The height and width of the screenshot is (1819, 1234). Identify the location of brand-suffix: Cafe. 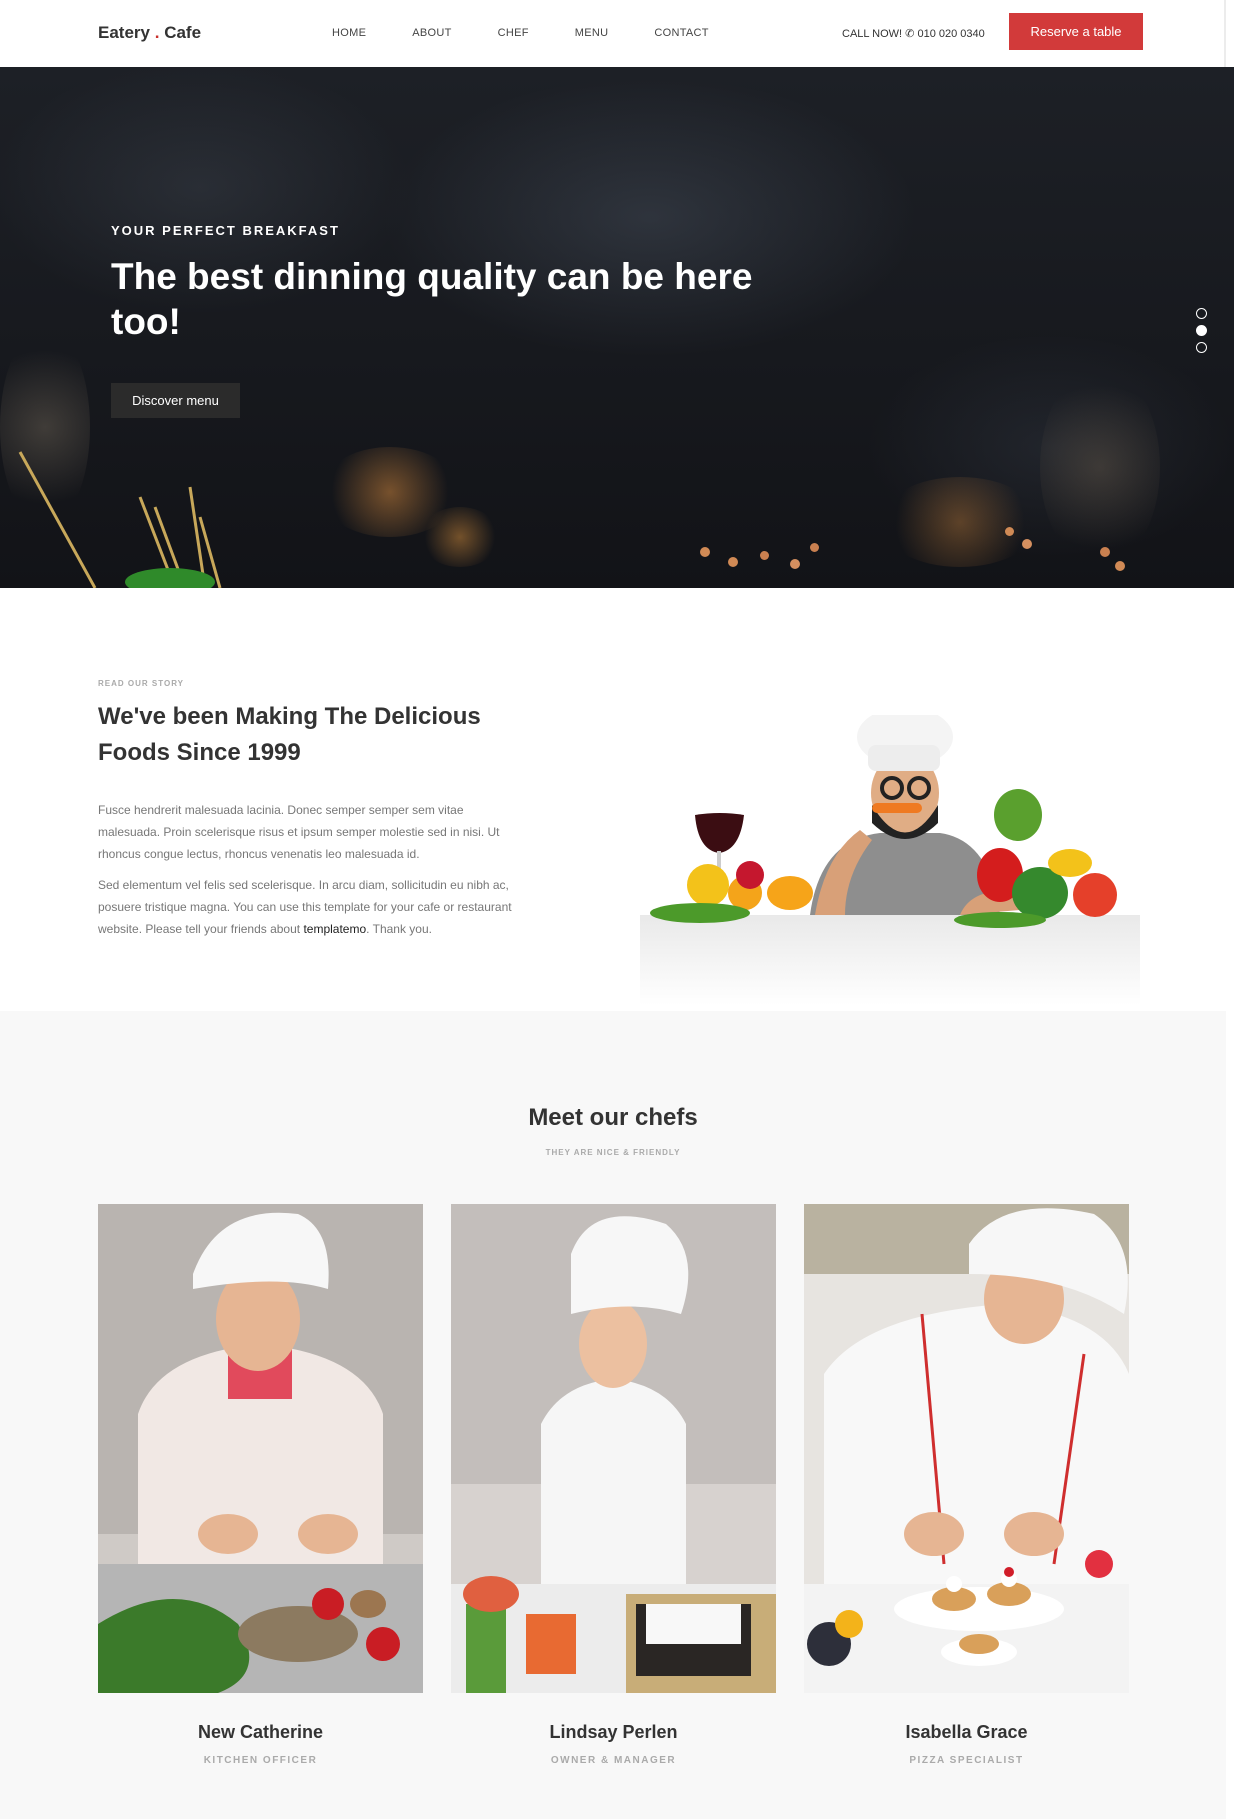
(183, 32).